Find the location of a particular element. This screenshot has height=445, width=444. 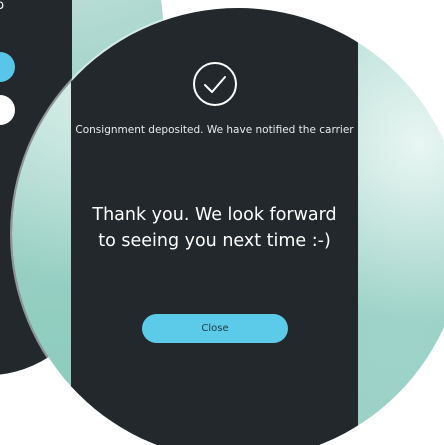

background-partial-text: to is located at coordinates (2, 6).